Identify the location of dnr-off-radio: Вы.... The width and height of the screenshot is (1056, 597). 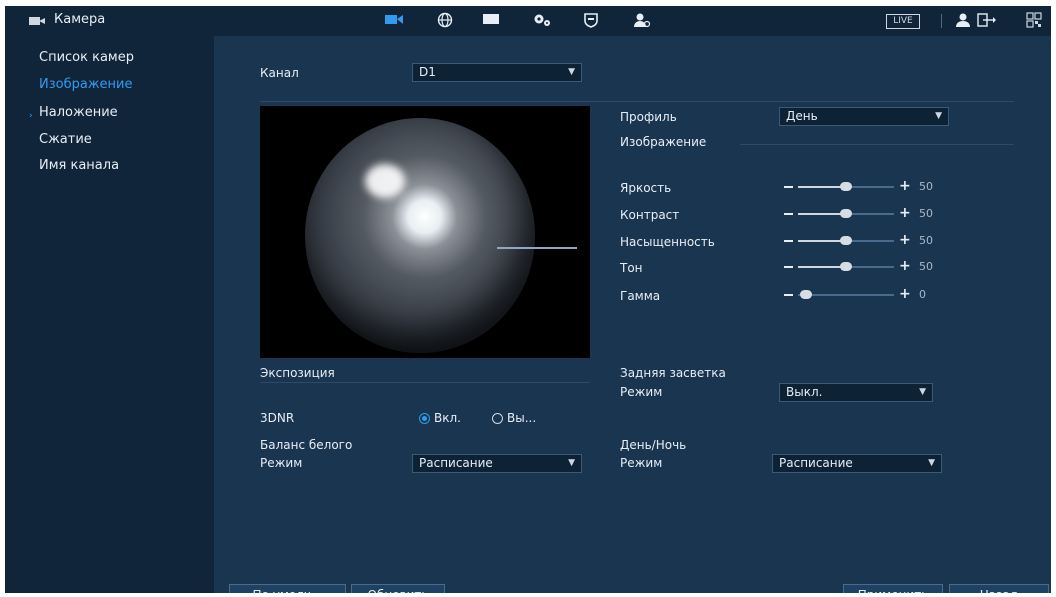
(514, 418).